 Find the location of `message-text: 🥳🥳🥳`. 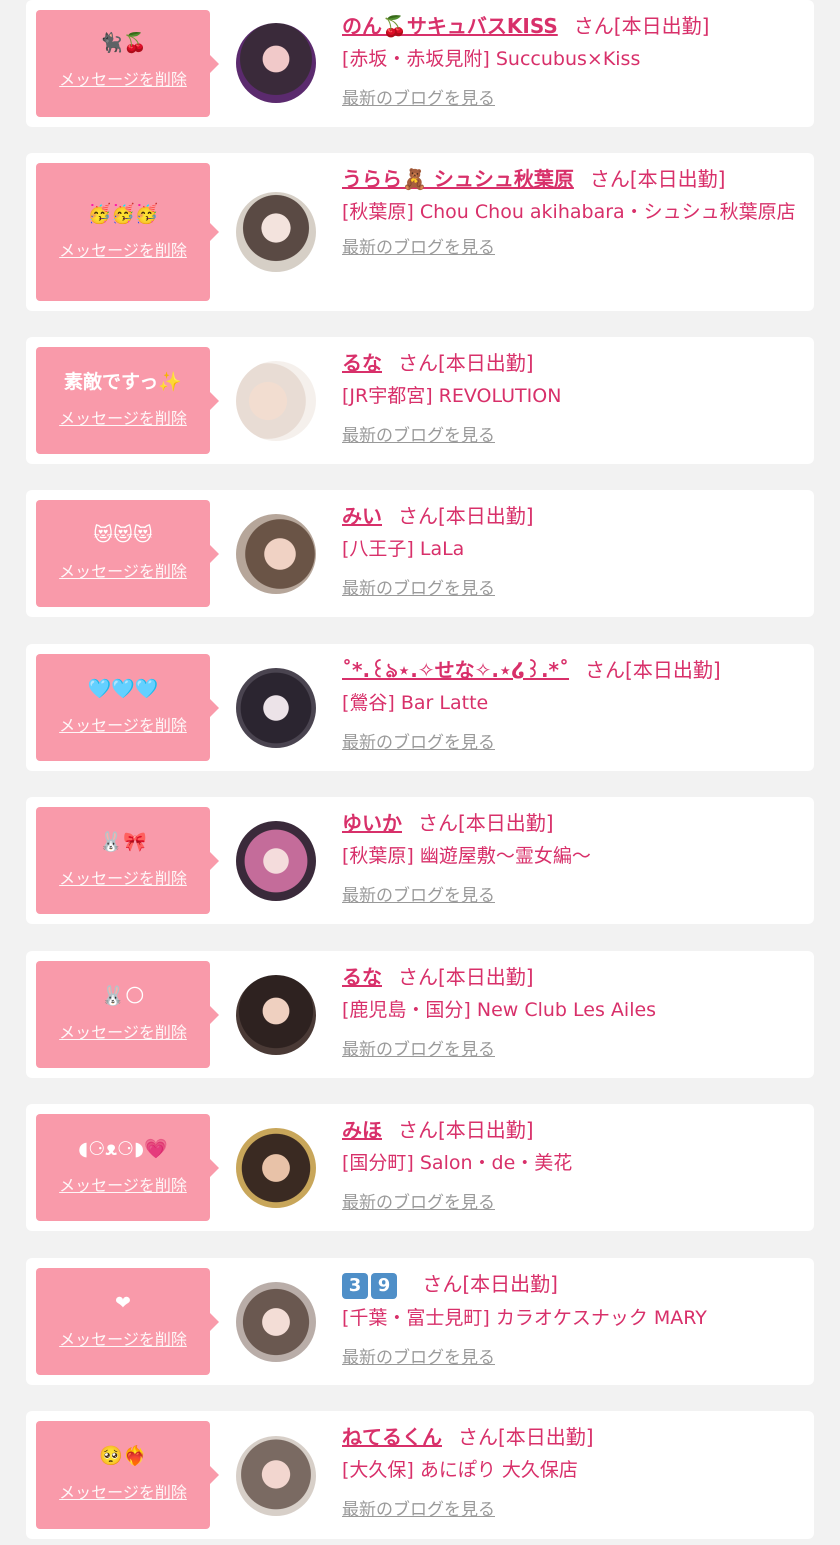

message-text: 🥳🥳🥳 is located at coordinates (123, 214).